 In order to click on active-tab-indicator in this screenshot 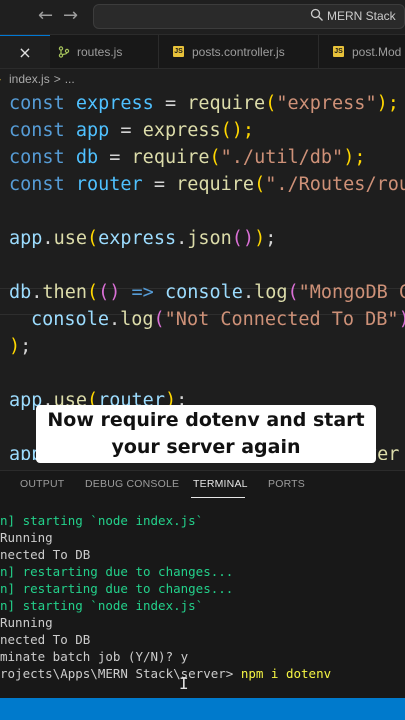, I will do `click(218, 497)`.